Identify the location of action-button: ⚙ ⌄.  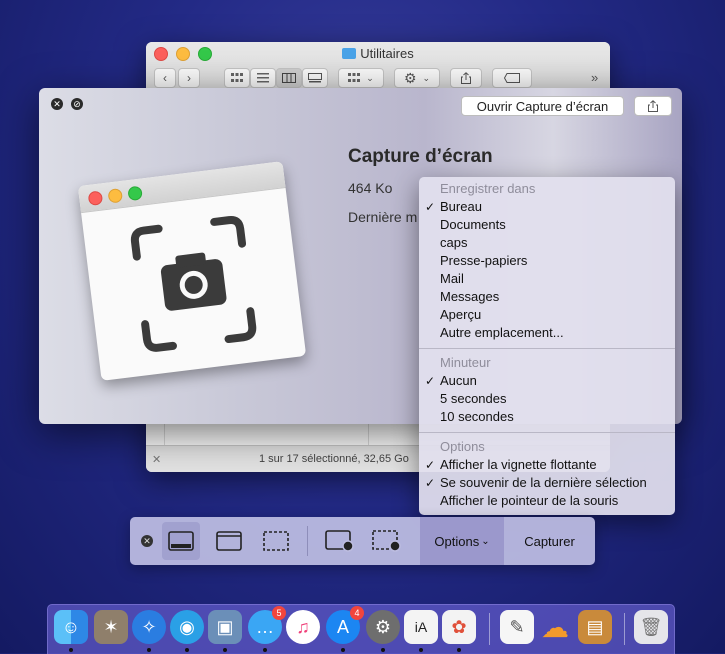
(417, 78).